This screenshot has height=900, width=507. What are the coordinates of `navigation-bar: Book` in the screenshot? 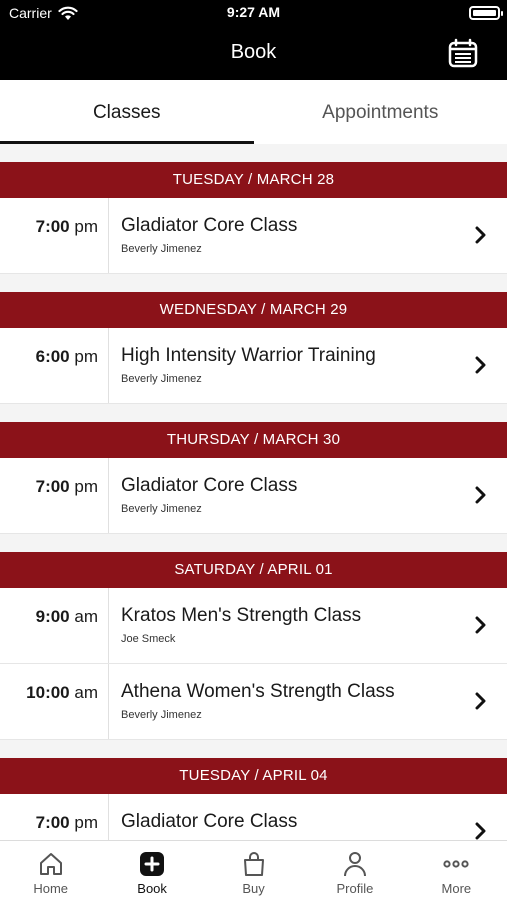 It's located at (253, 53).